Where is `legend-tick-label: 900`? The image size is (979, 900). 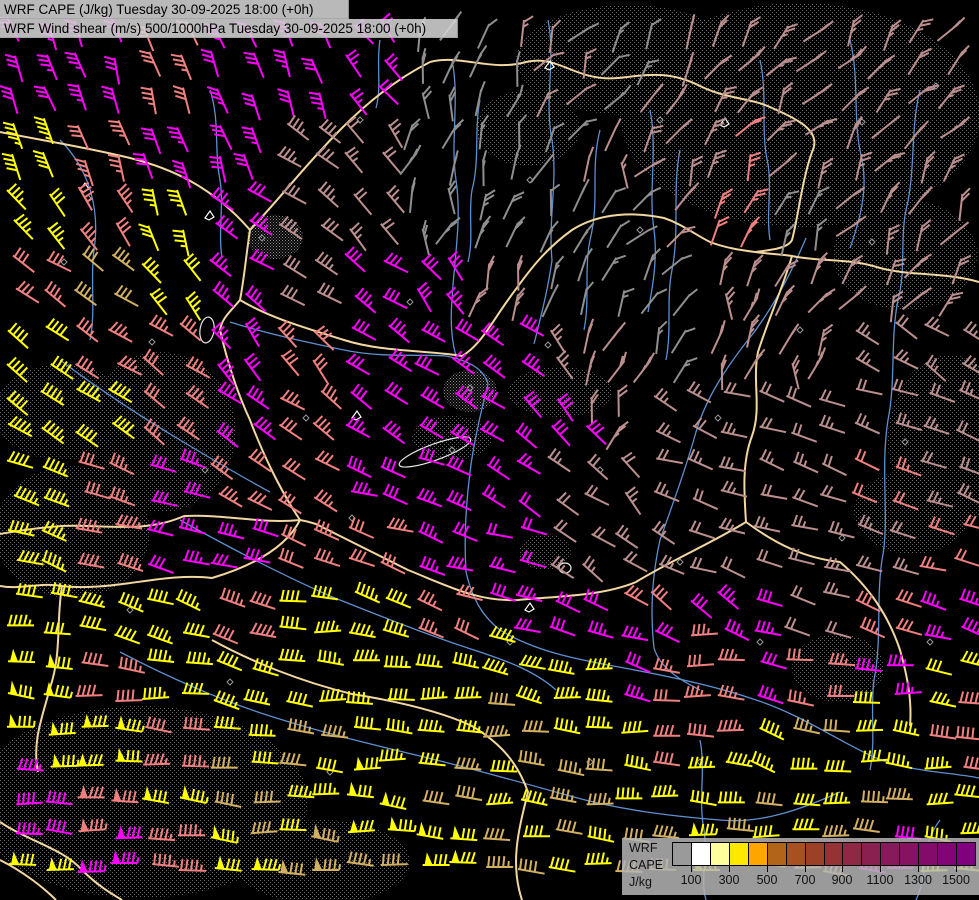 legend-tick-label: 900 is located at coordinates (842, 880).